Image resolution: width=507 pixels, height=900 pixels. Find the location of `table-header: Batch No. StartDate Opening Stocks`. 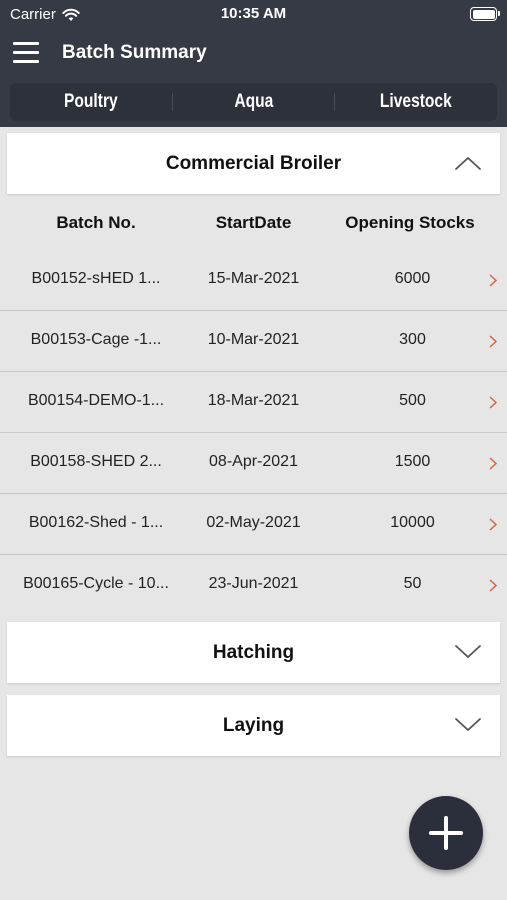

table-header: Batch No. StartDate Opening Stocks is located at coordinates (253, 224).